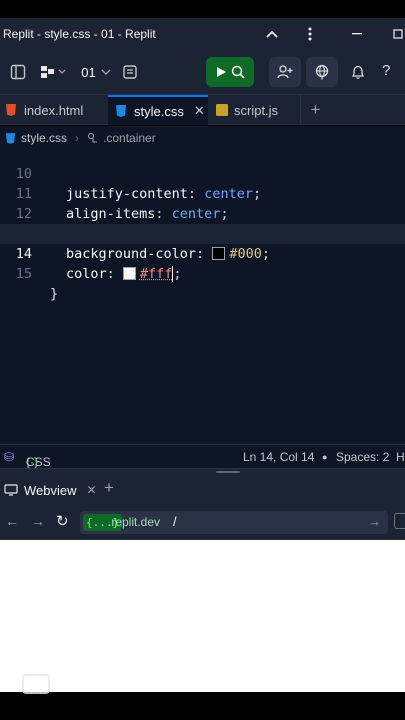  Describe the element at coordinates (390, 72) in the screenshot. I see `help-icon: ?` at that location.